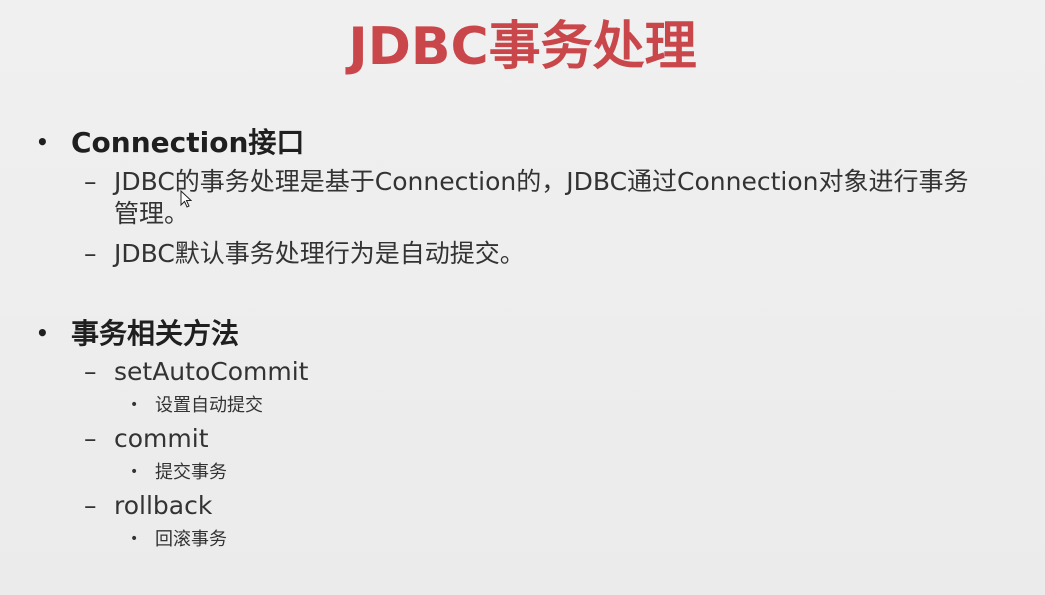 The image size is (1045, 595). Describe the element at coordinates (211, 371) in the screenshot. I see `method-name: setAutoCommit` at that location.